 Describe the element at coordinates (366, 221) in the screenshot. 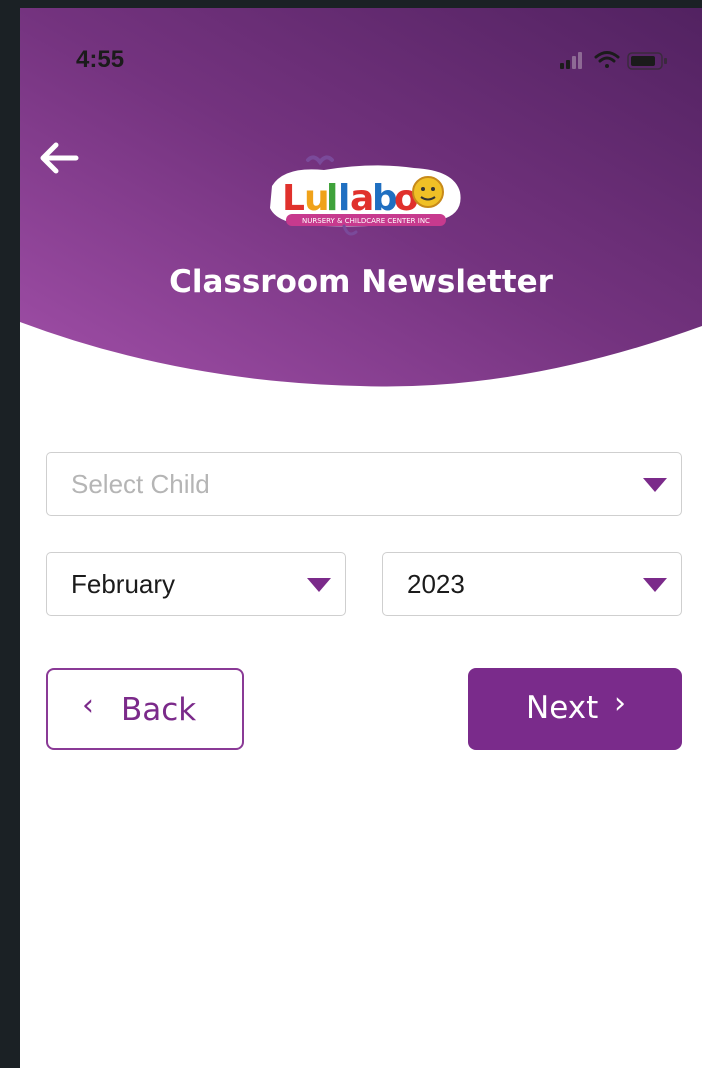

I see `logo-tagline: NURSERY & CHILDCARE CENTER INC` at that location.